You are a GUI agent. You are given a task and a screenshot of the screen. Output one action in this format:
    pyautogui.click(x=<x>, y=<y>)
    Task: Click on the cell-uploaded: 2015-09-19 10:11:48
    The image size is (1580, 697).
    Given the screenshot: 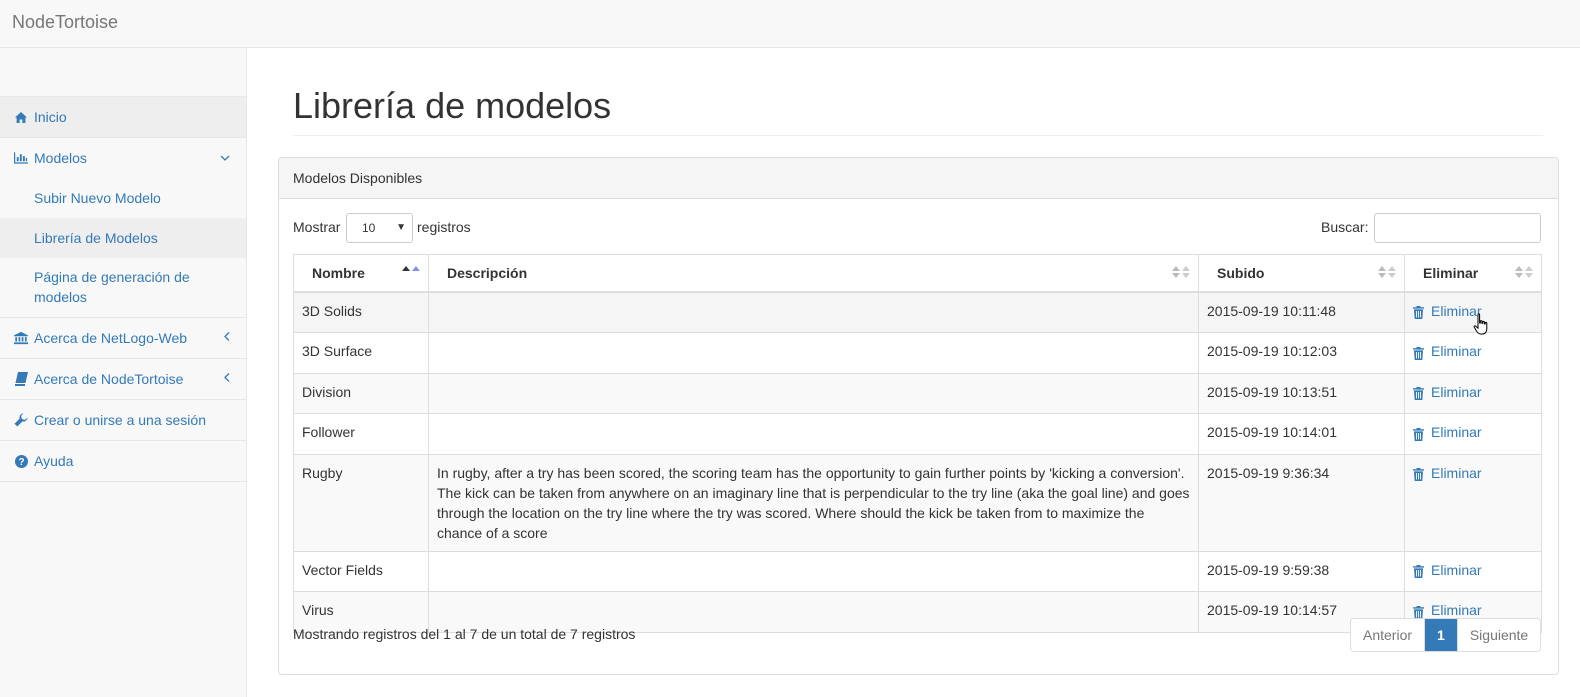 What is the action you would take?
    pyautogui.click(x=1301, y=312)
    